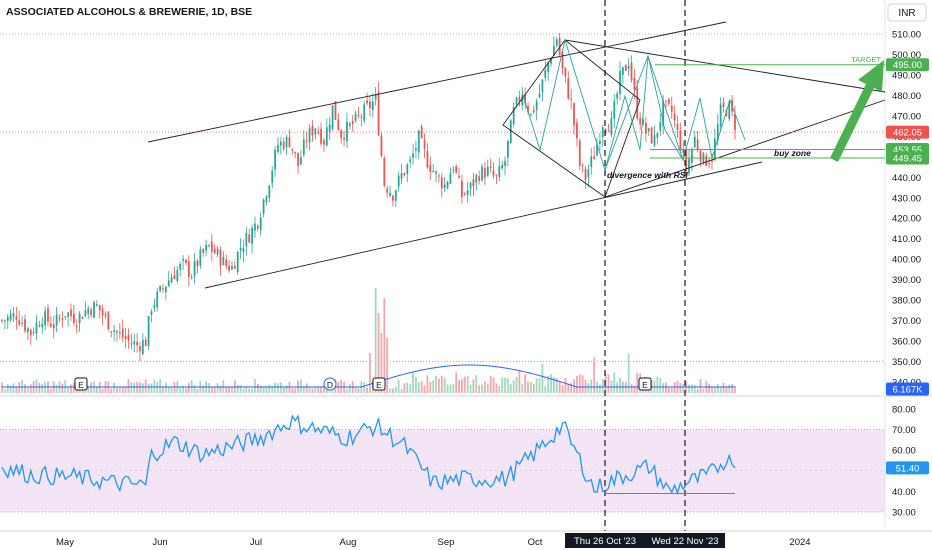 This screenshot has width=932, height=550. What do you see at coordinates (908, 468) in the screenshot?
I see `rsi-value-badge-text: 51.40` at bounding box center [908, 468].